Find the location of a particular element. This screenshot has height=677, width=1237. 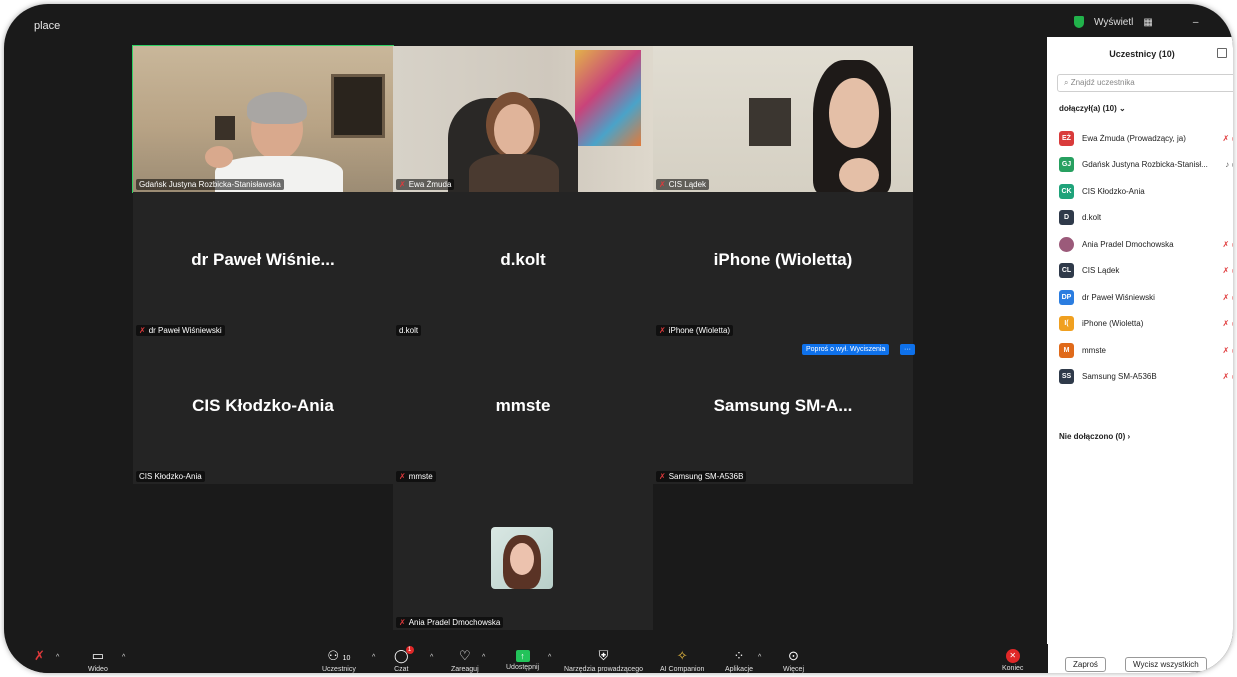

ai-companion-button: ✧ AI Companion is located at coordinates (682, 660).